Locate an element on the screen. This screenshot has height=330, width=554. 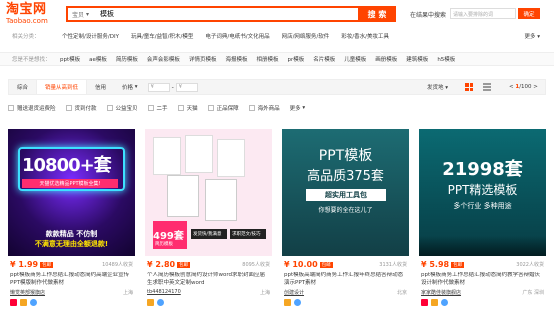
related-item: 电子词典/电纸书/文化用品 is located at coordinates (237, 36).